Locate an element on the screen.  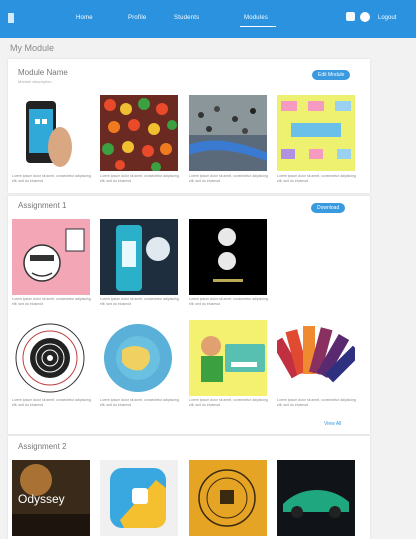
app-icon-image is located at coordinates (138, 498).